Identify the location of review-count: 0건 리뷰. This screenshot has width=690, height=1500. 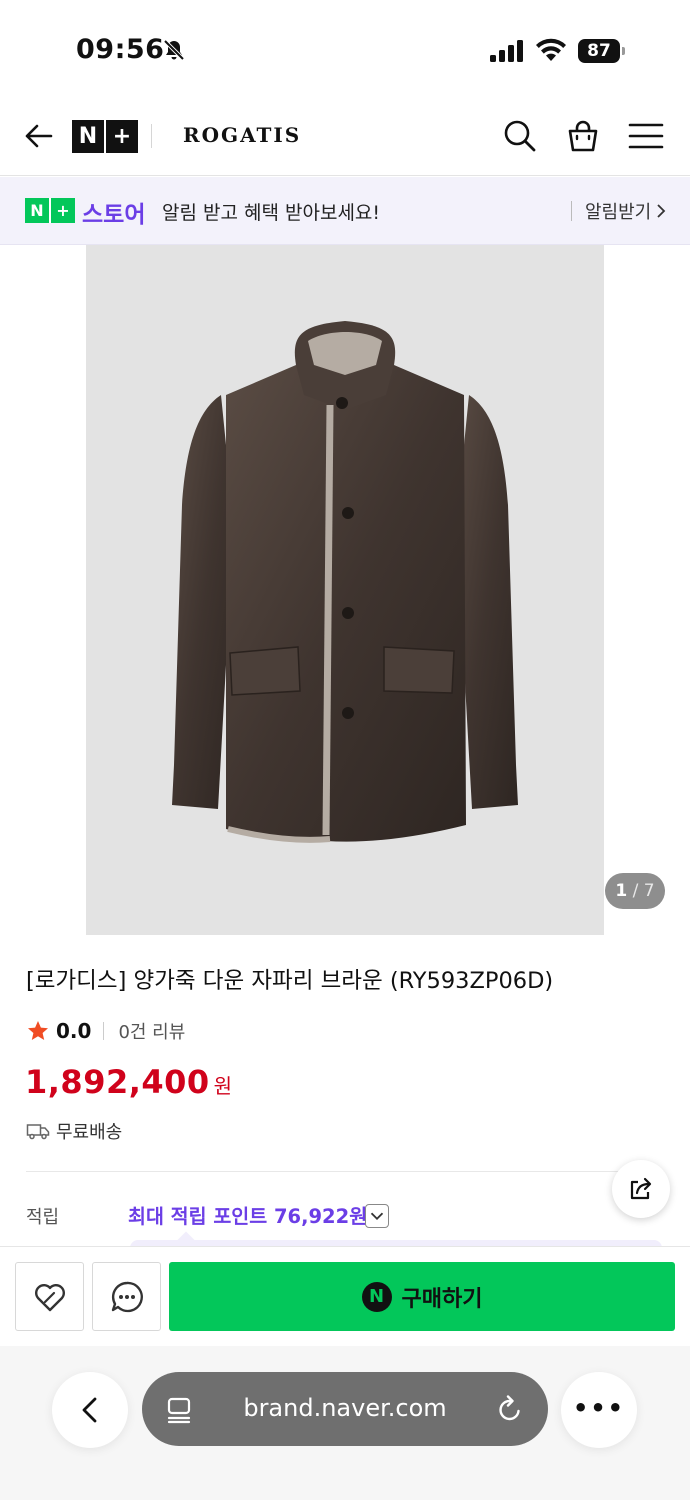
(151, 1031).